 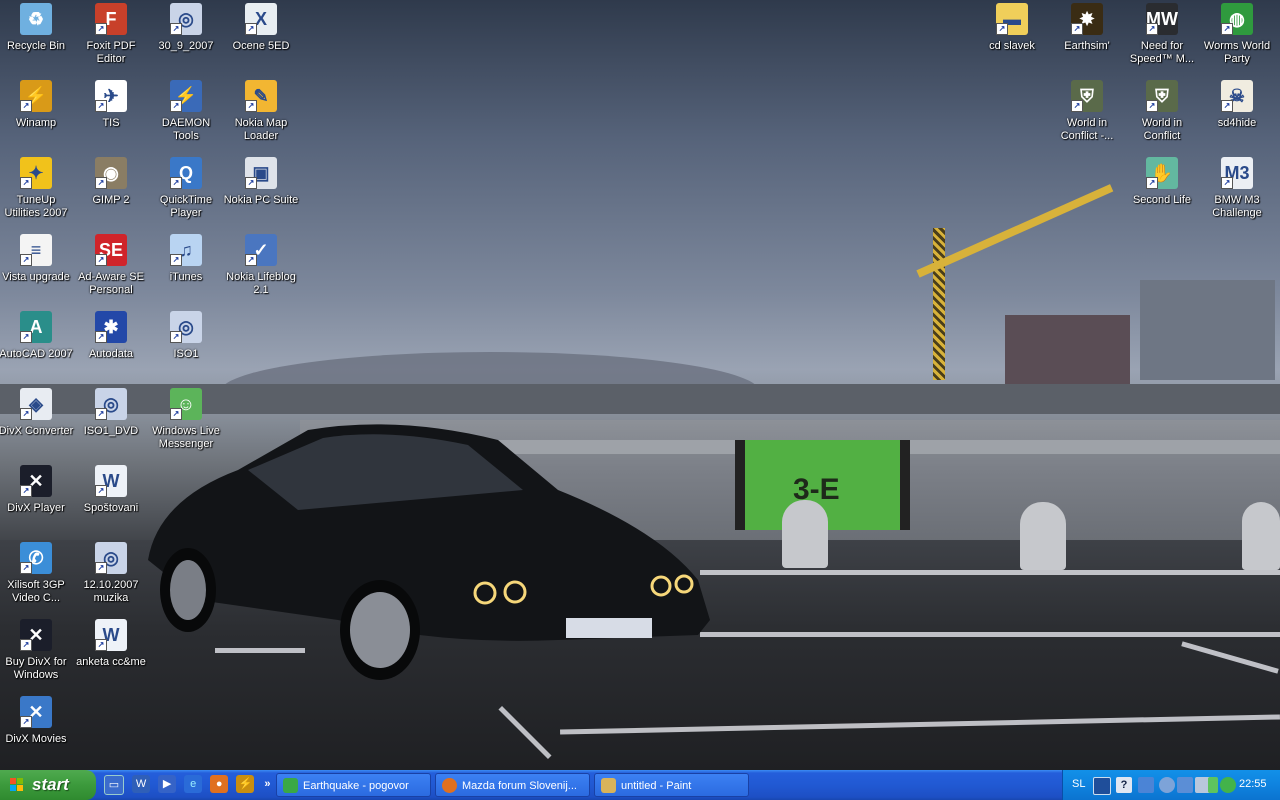 I want to click on word-file-icon: W ↗, so click(x=111, y=481).